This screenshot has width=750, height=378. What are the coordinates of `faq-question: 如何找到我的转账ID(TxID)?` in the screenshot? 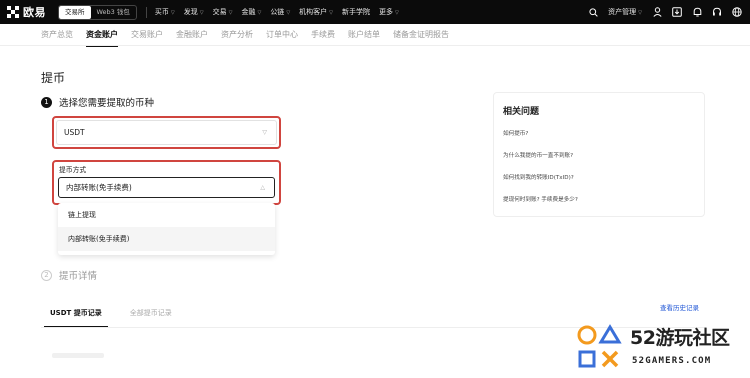 It's located at (599, 184).